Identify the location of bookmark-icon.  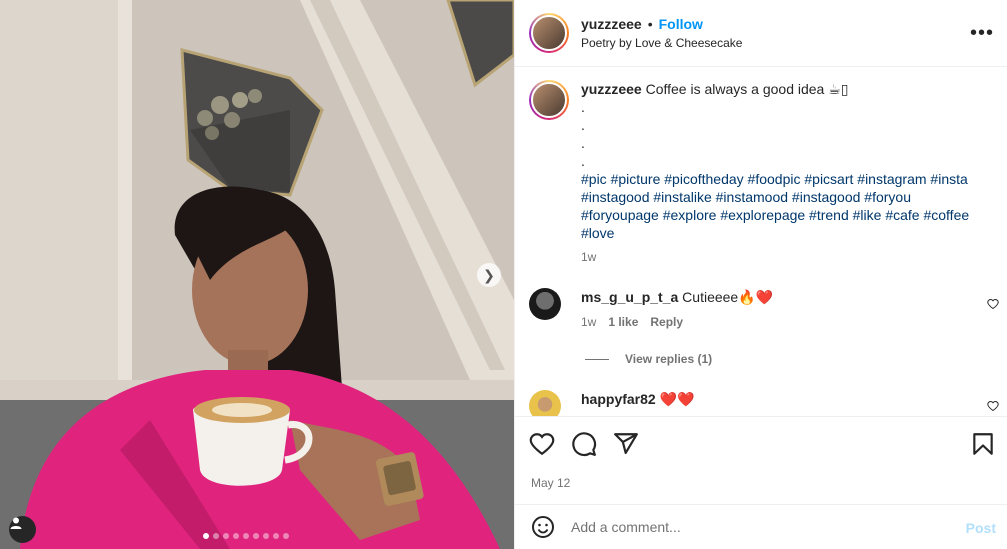
(983, 444).